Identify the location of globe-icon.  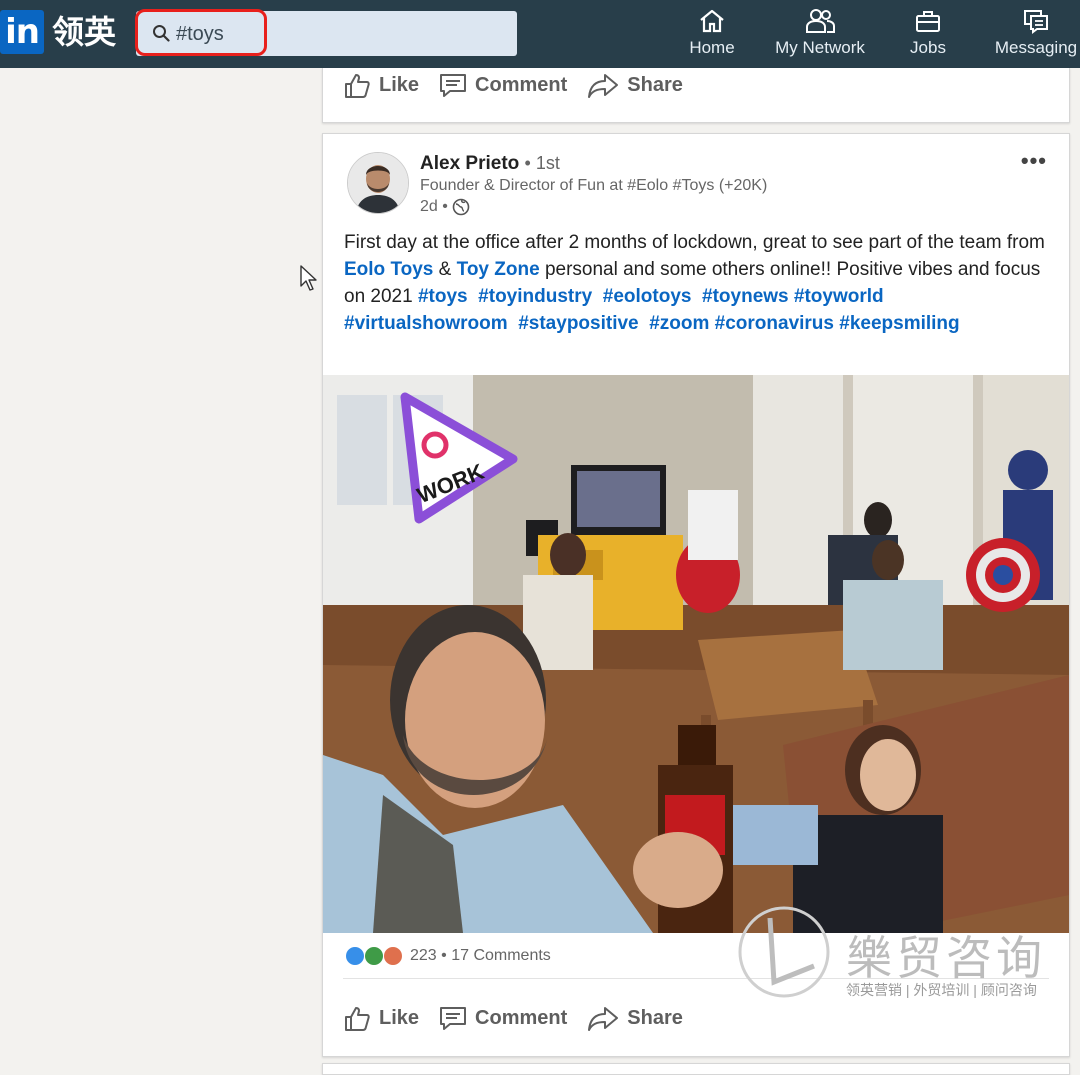
(461, 207).